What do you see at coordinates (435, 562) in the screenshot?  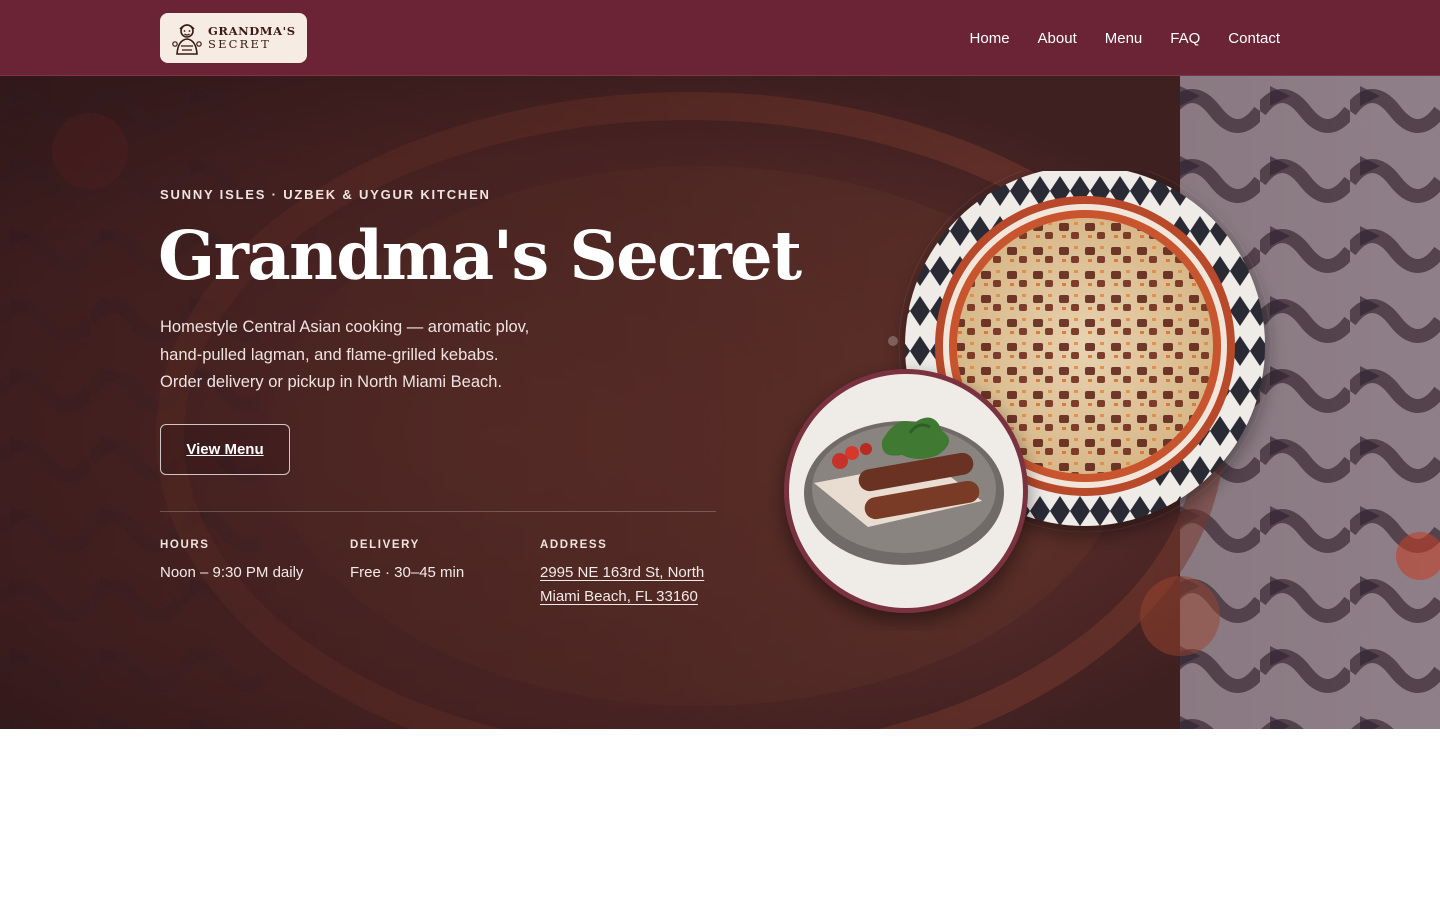 I see `delivery-block: DELIVERY Free · 30–45 min` at bounding box center [435, 562].